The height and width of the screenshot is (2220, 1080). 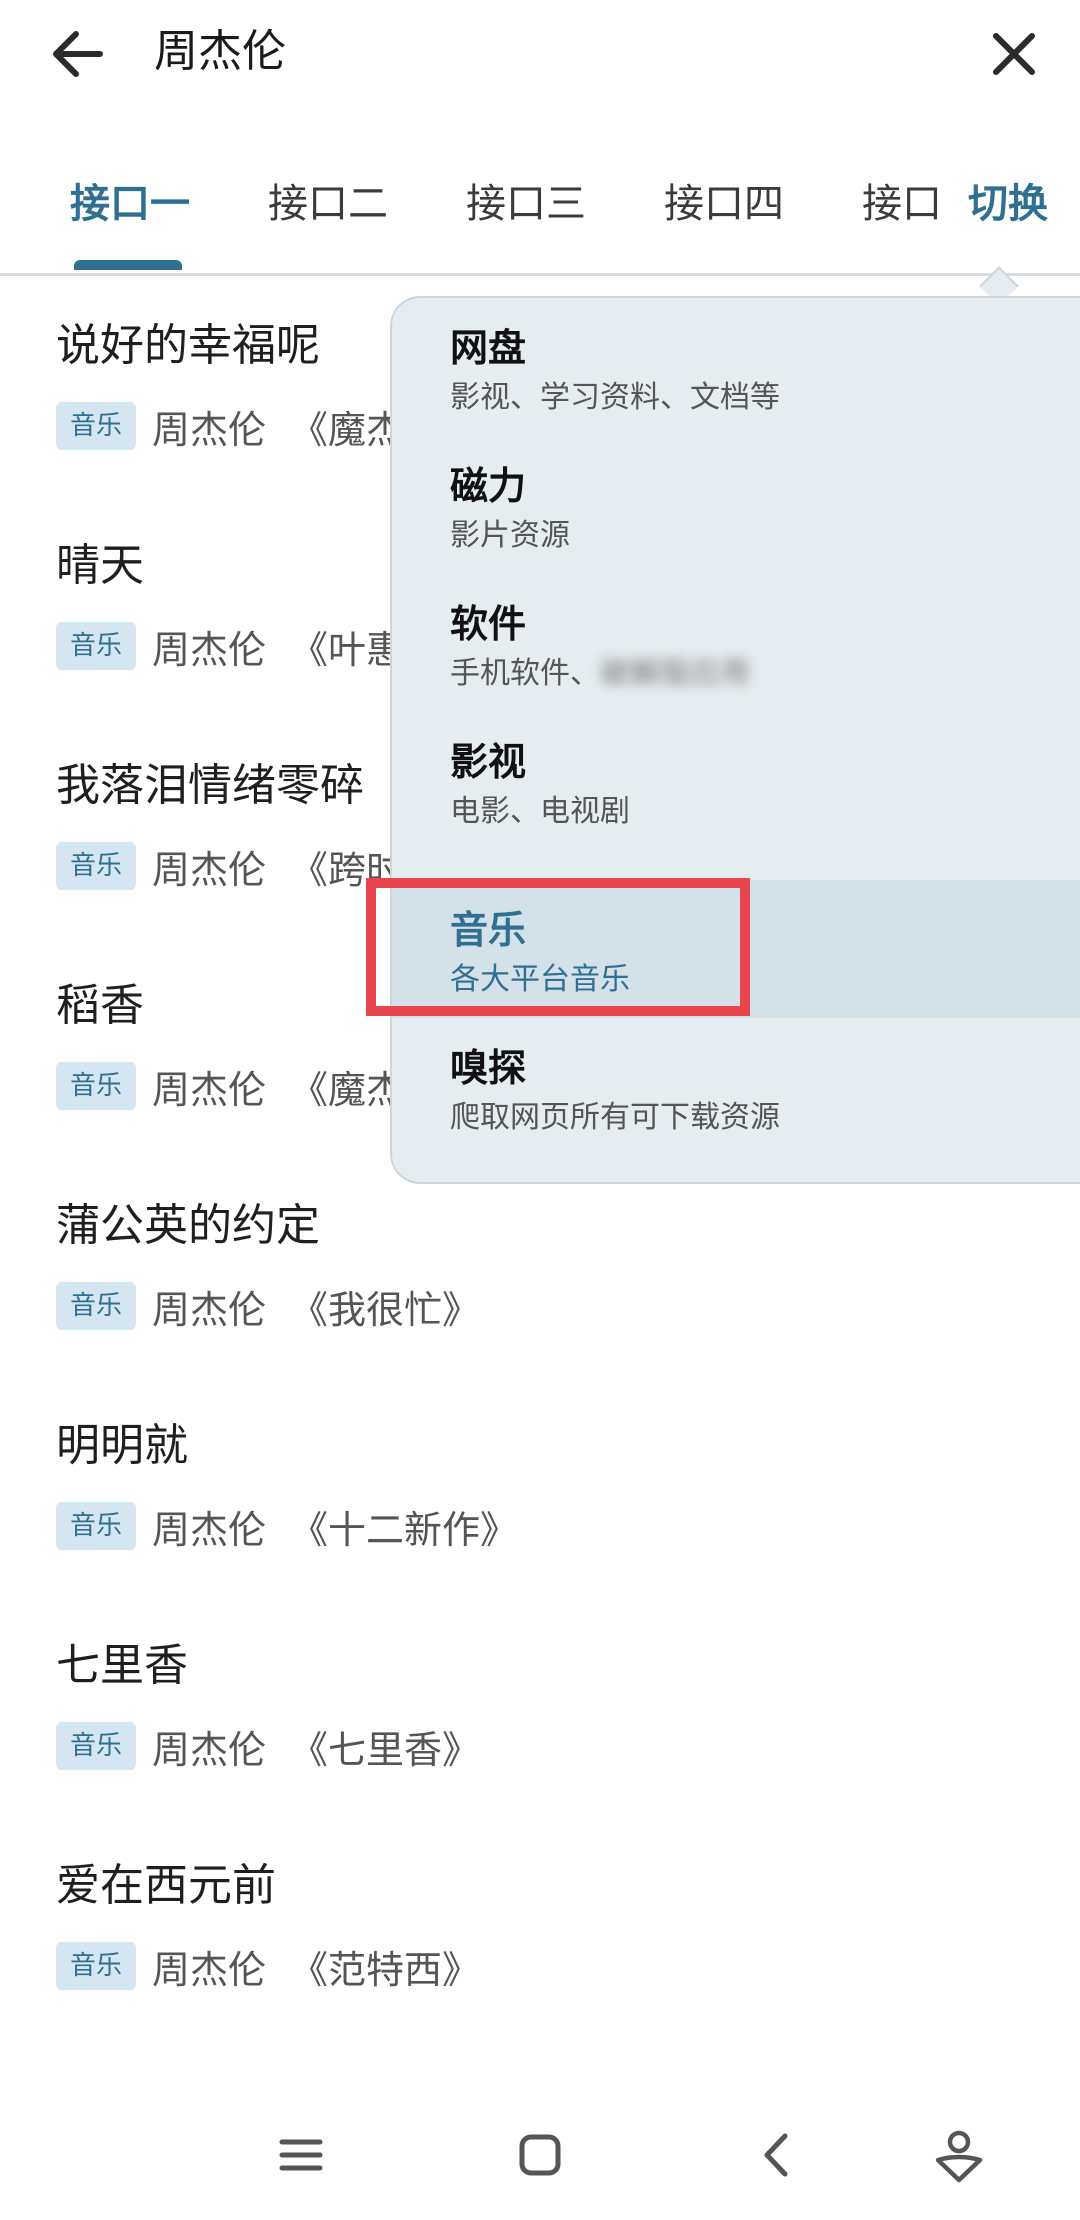 I want to click on close-button, so click(x=1014, y=54).